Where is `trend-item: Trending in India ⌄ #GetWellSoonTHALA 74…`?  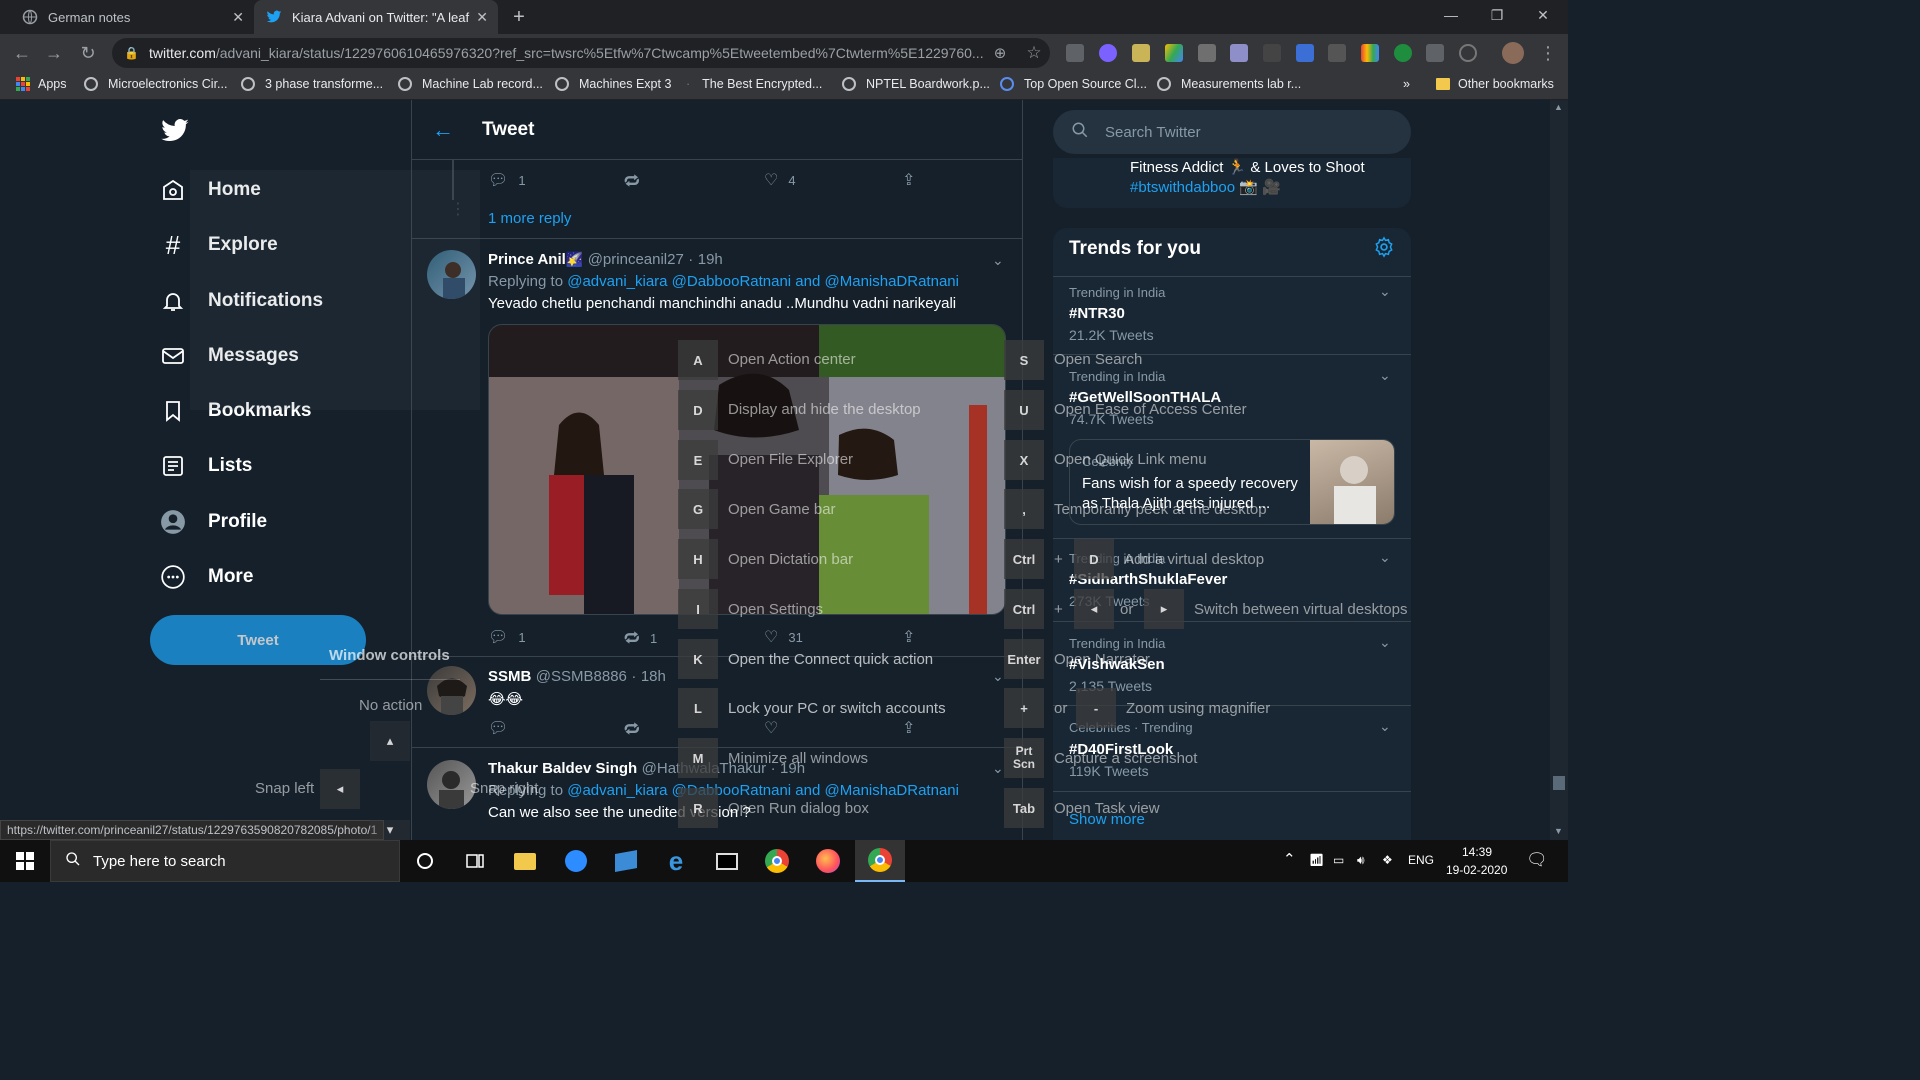 trend-item: Trending in India ⌄ #GetWellSoonTHALA 74… is located at coordinates (1232, 447).